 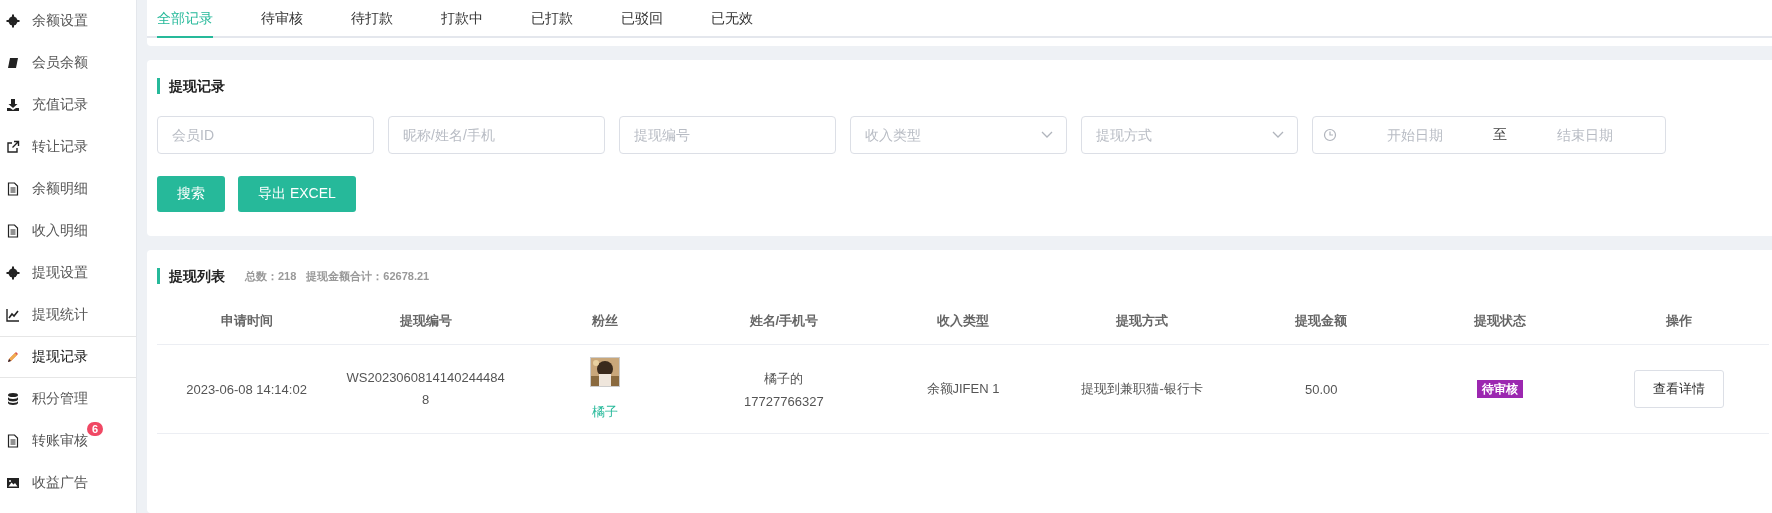 I want to click on column-header: 粉丝, so click(x=605, y=321).